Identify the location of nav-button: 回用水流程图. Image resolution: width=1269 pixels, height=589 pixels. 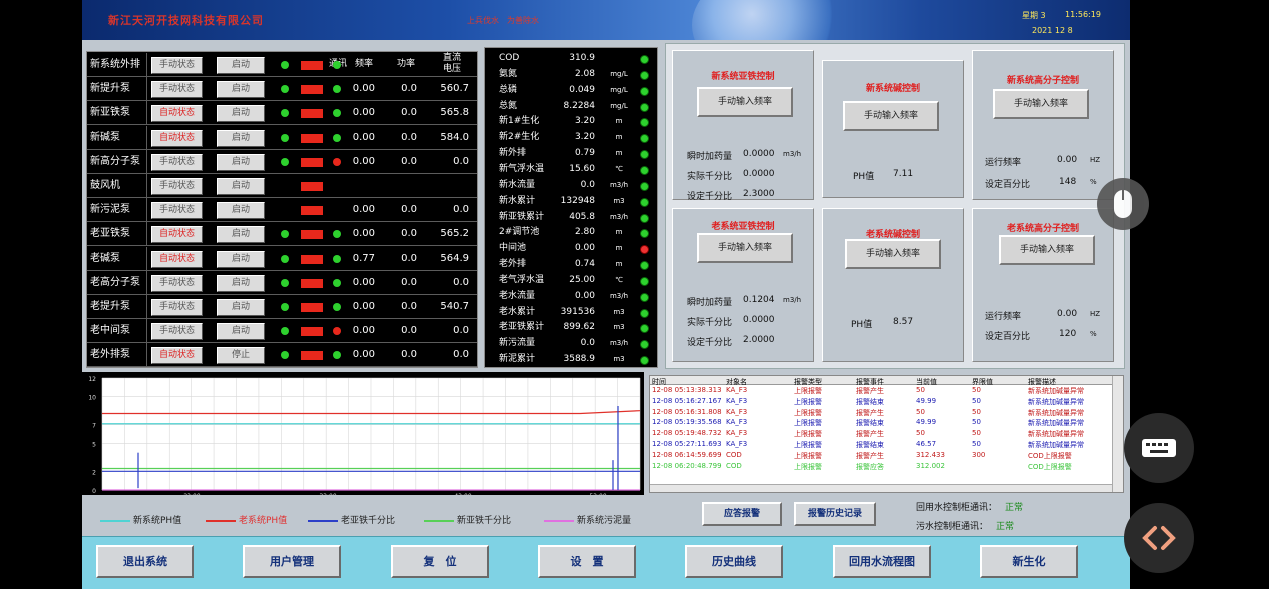
(882, 561).